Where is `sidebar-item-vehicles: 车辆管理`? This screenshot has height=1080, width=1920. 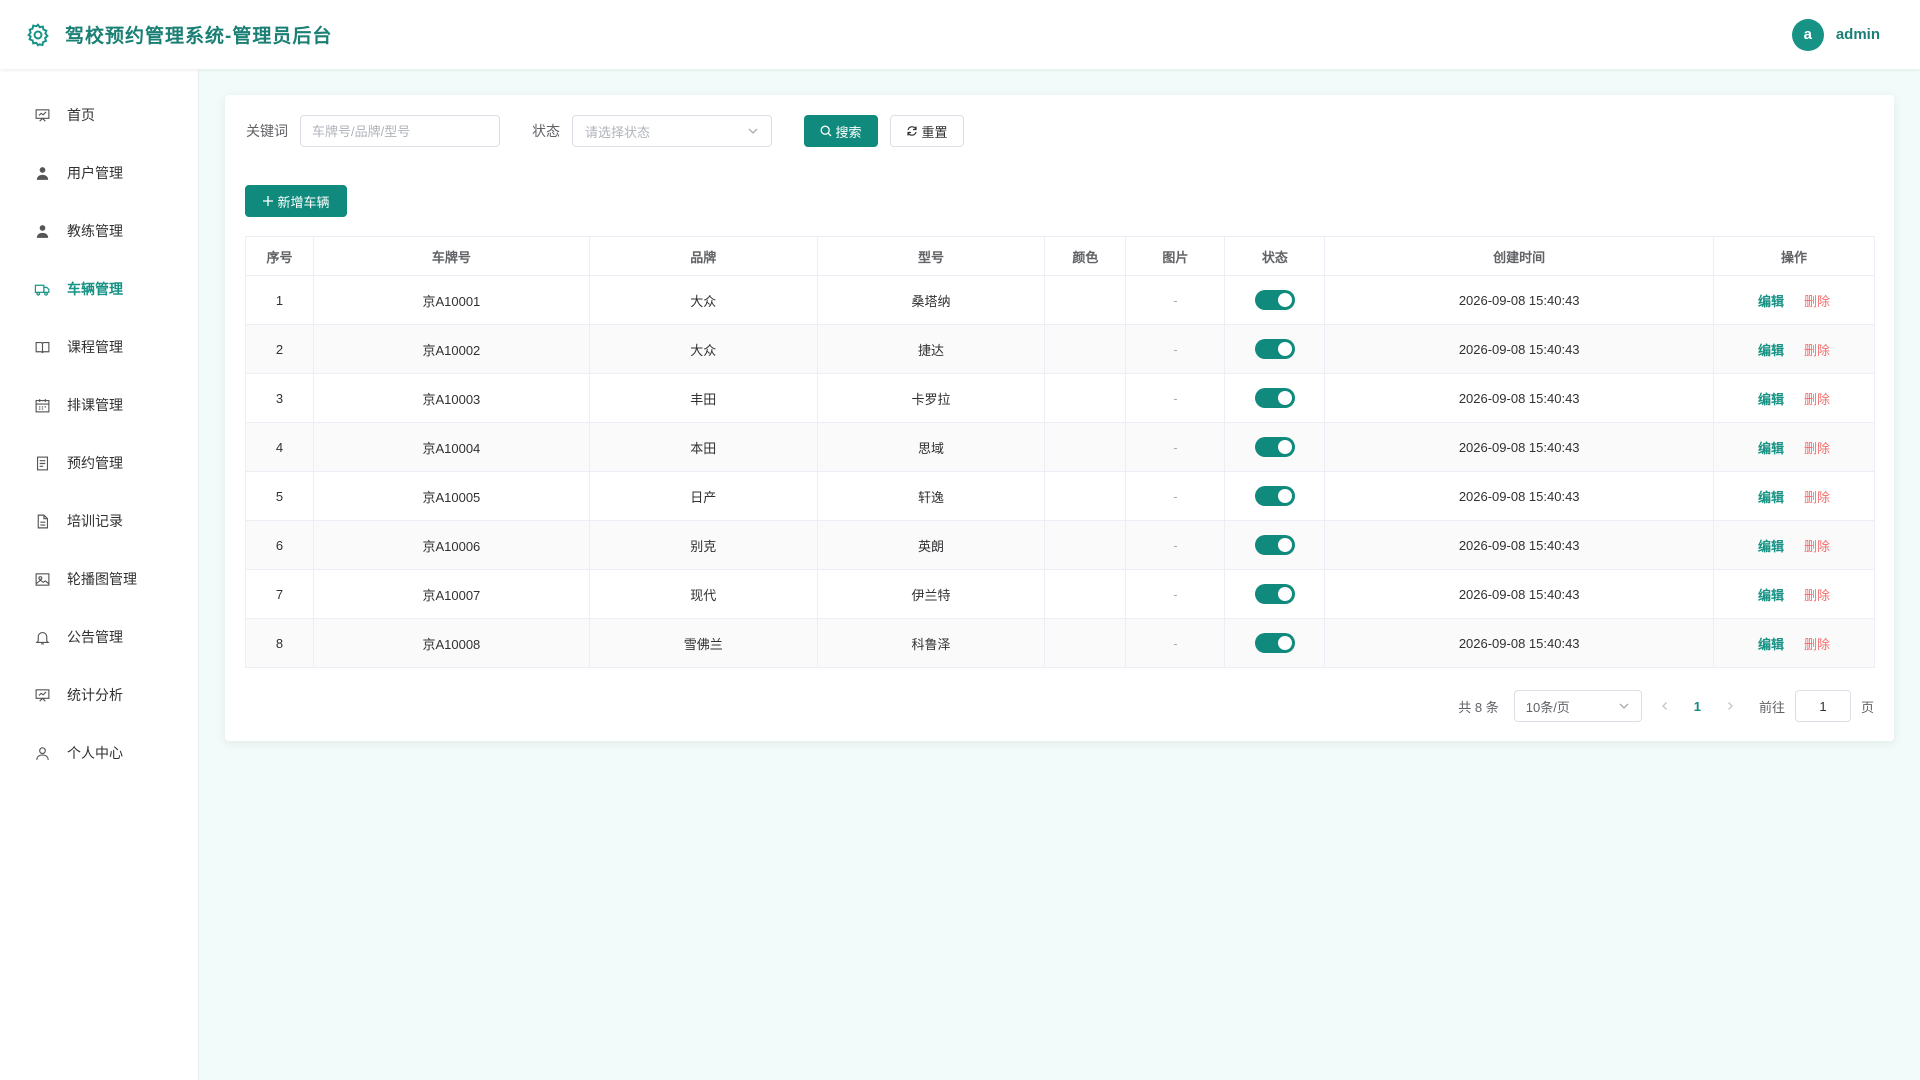 sidebar-item-vehicles: 车辆管理 is located at coordinates (99, 289).